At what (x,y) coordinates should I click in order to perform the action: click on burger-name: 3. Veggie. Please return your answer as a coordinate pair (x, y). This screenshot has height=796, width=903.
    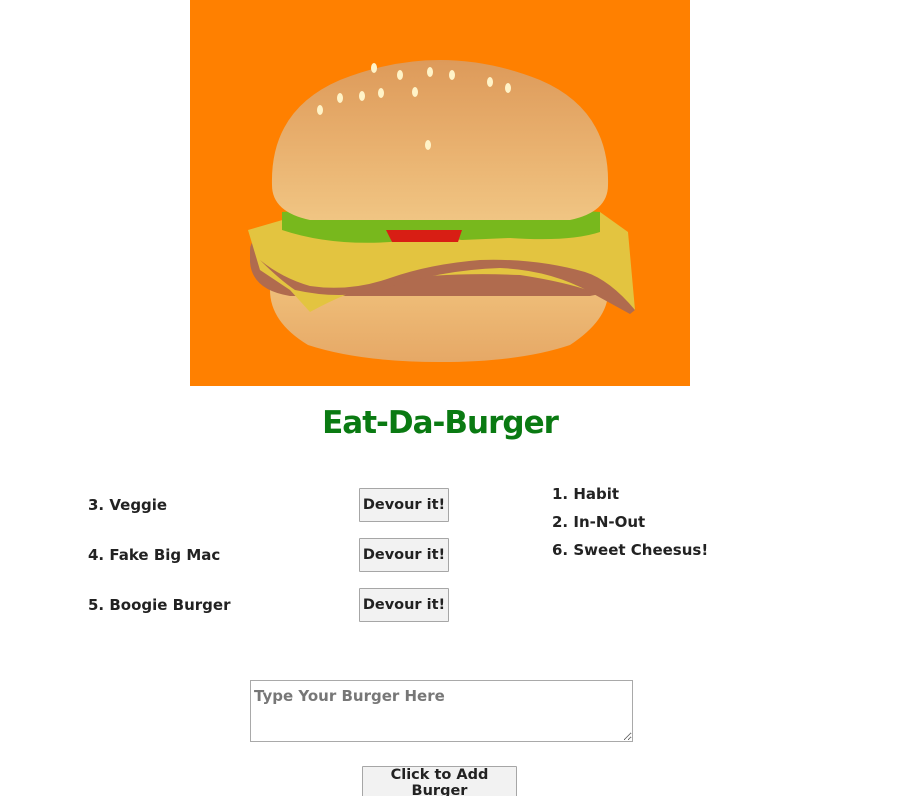
    Looking at the image, I should click on (128, 505).